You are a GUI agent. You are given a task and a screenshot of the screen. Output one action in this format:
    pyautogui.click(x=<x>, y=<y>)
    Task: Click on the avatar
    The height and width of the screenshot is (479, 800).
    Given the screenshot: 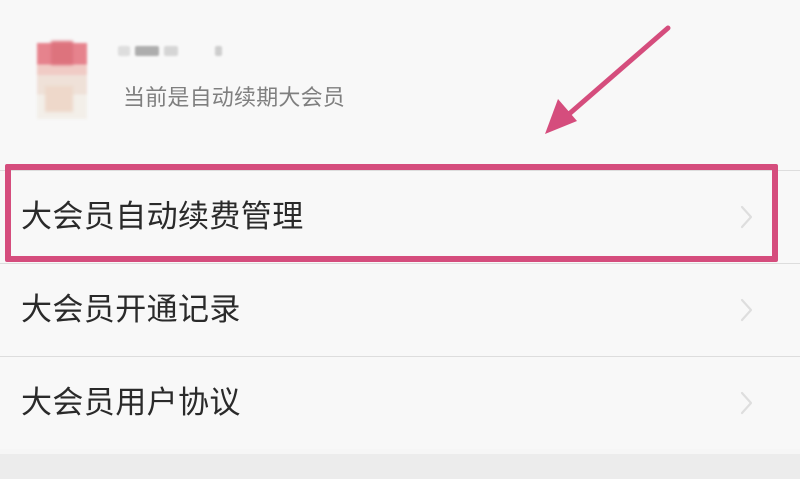 What is the action you would take?
    pyautogui.click(x=62, y=81)
    